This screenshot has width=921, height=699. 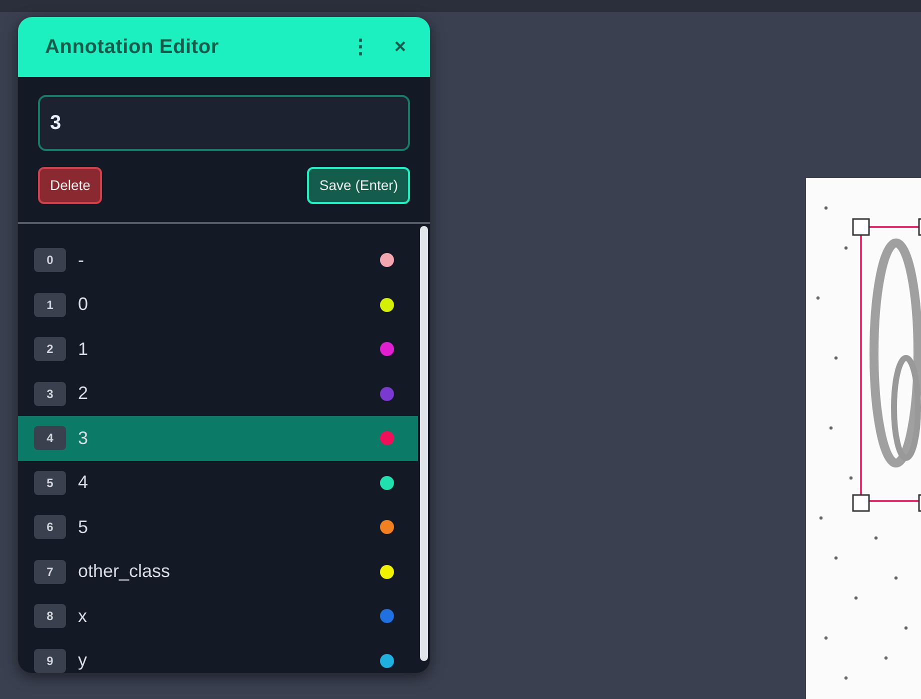 What do you see at coordinates (218, 616) in the screenshot?
I see `class-list-item: 8 x` at bounding box center [218, 616].